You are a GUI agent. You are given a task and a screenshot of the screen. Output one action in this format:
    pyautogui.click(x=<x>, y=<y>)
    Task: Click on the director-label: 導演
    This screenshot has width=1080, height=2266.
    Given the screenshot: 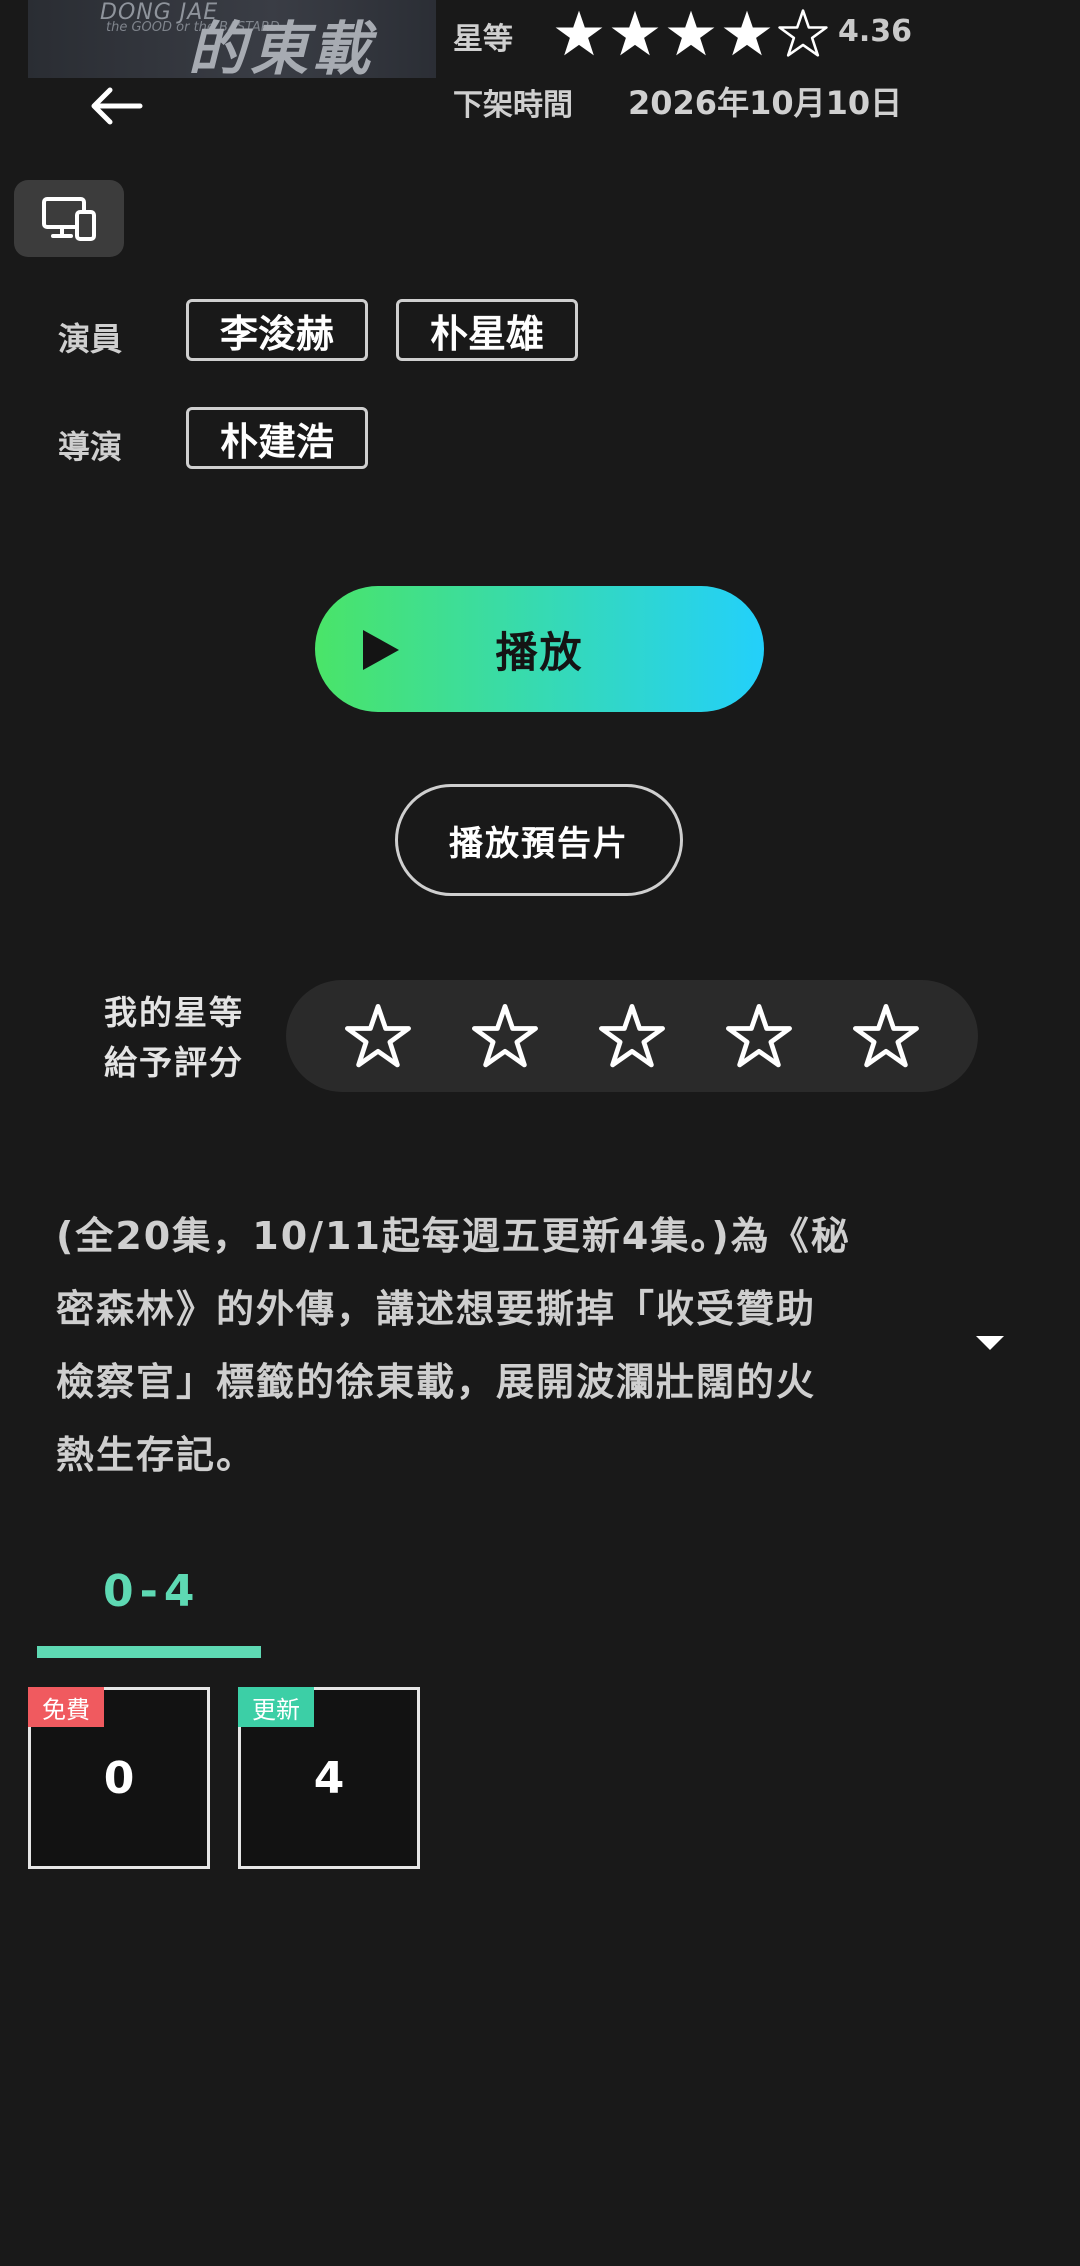 What is the action you would take?
    pyautogui.click(x=90, y=447)
    